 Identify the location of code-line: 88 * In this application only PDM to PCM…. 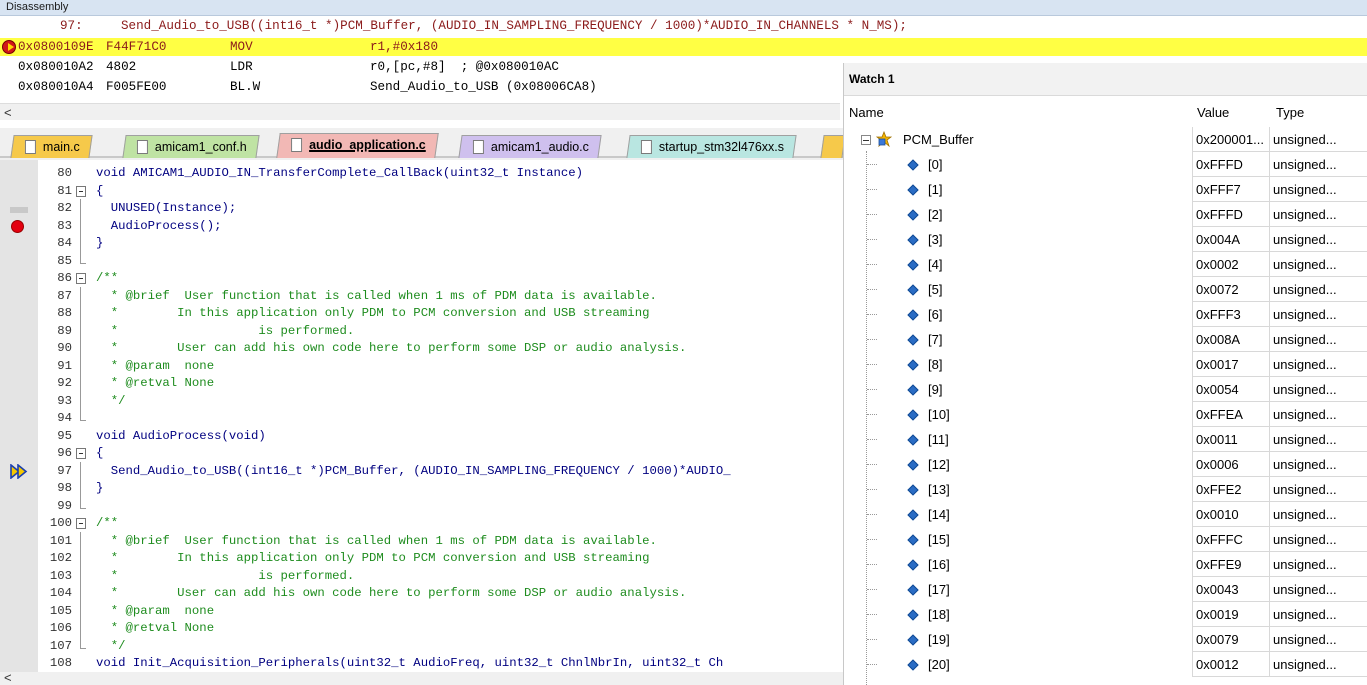
(421, 313).